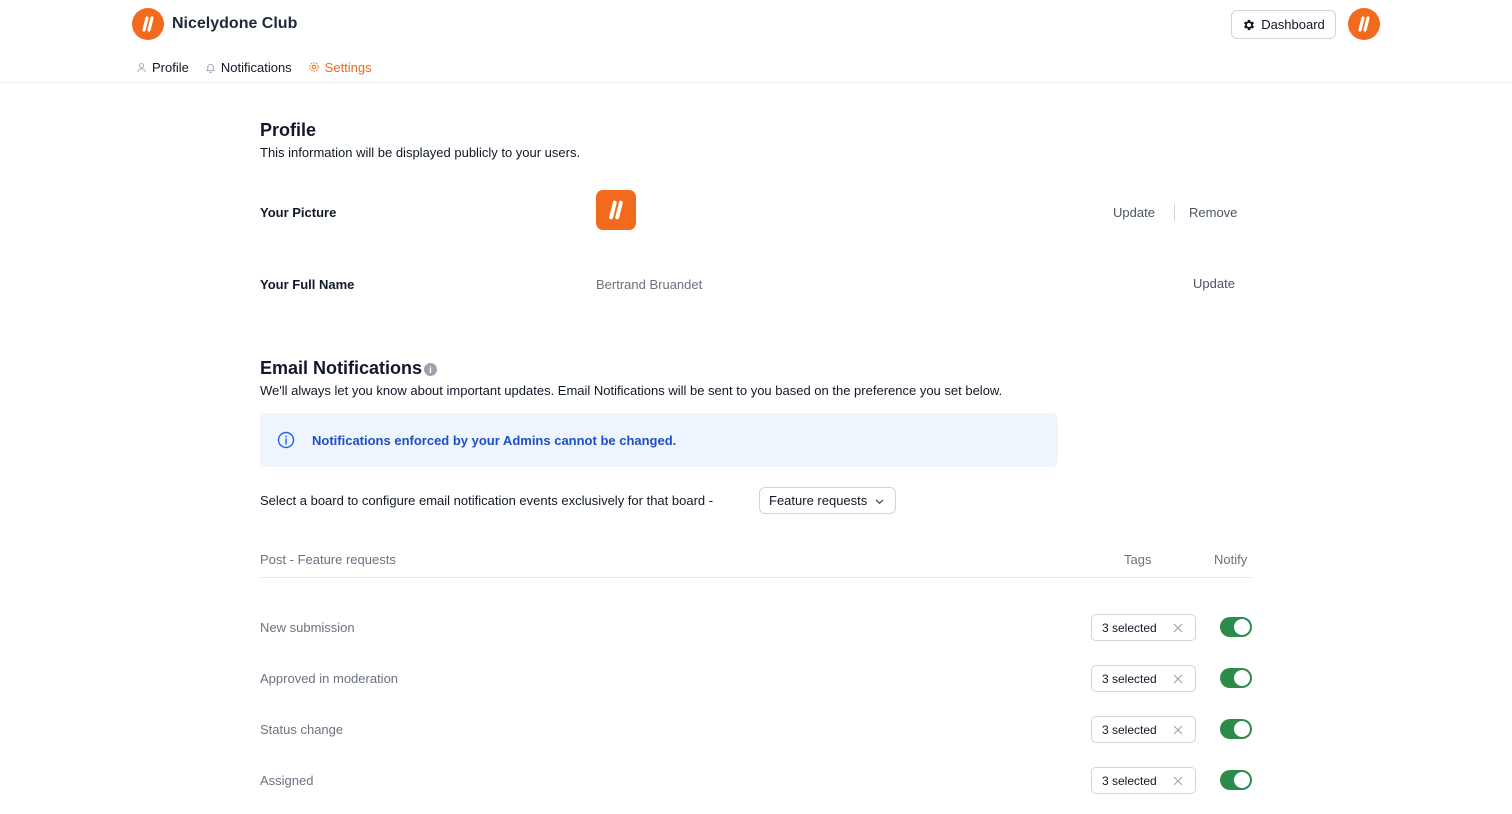 The height and width of the screenshot is (814, 1512). Describe the element at coordinates (307, 627) in the screenshot. I see `event-label: New submission` at that location.